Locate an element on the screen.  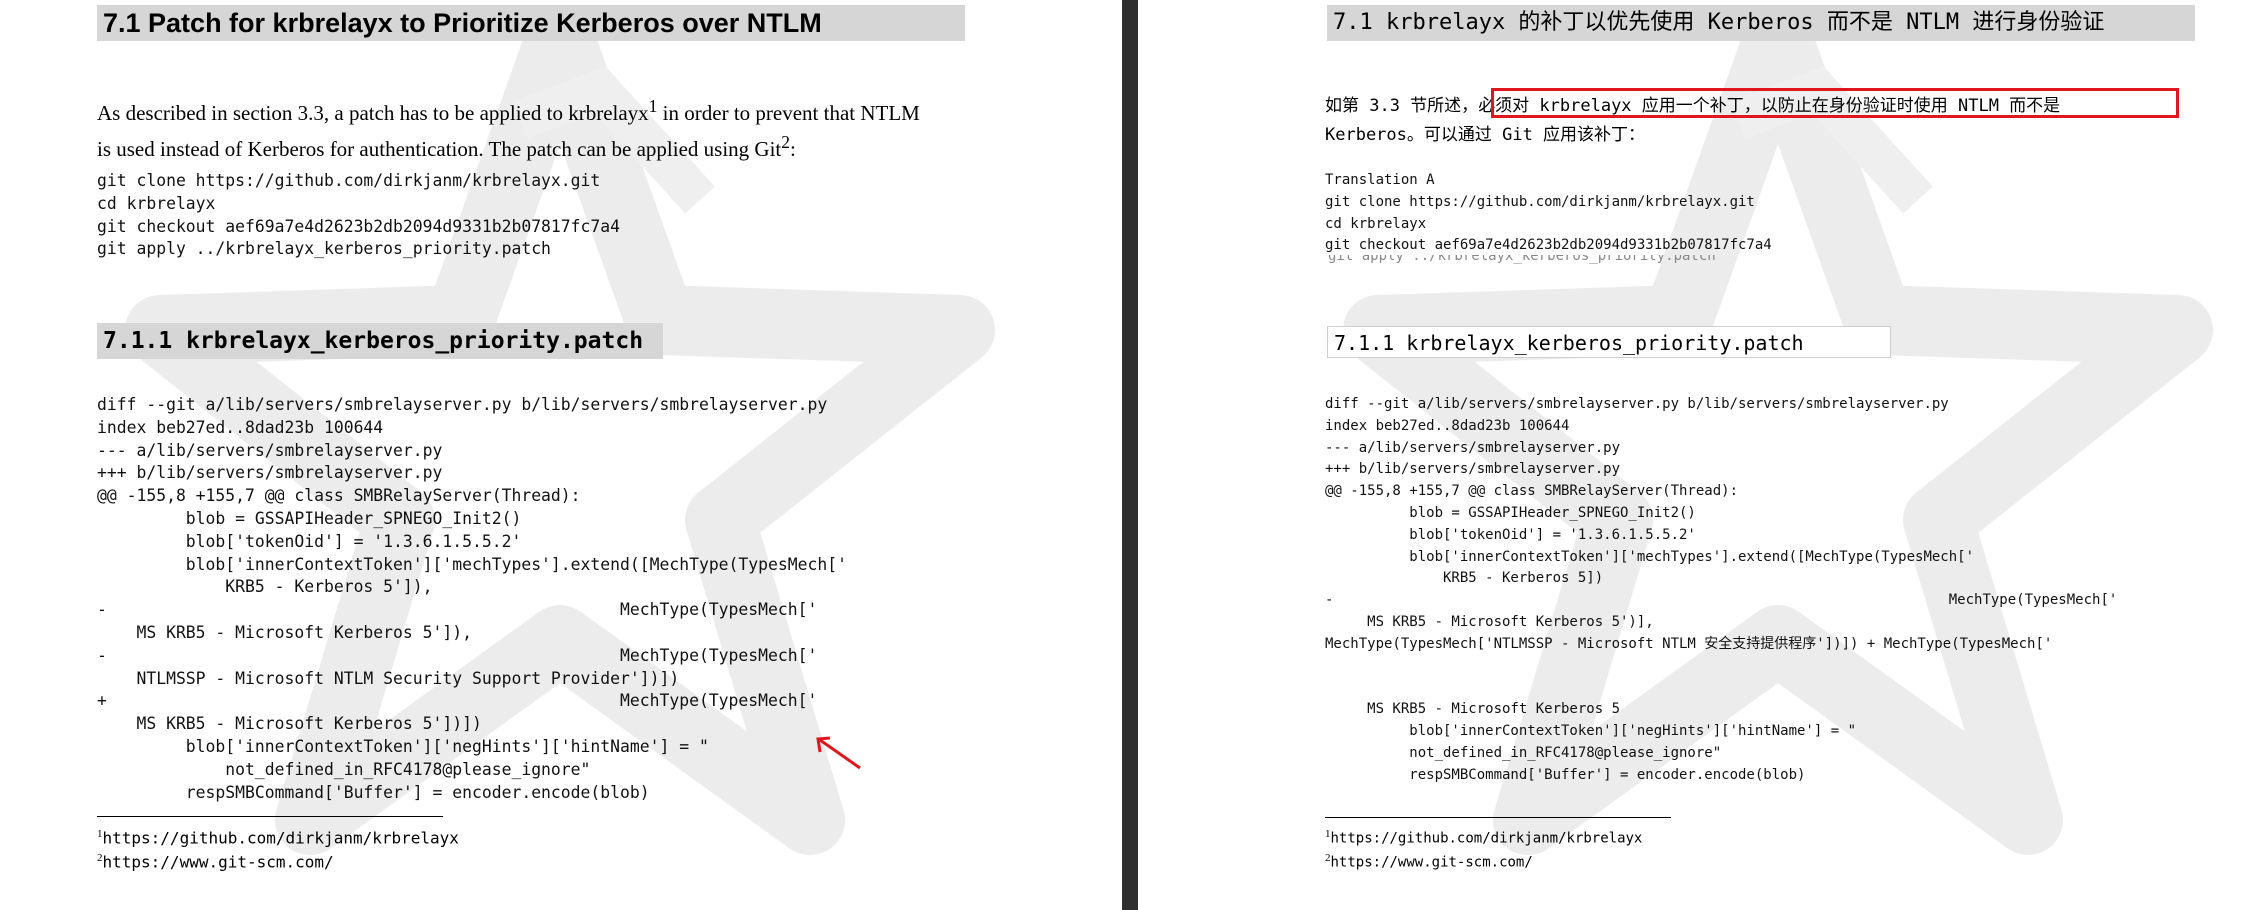
intro-text-1-end: in order to prevent that NTLM is located at coordinates (788, 113).